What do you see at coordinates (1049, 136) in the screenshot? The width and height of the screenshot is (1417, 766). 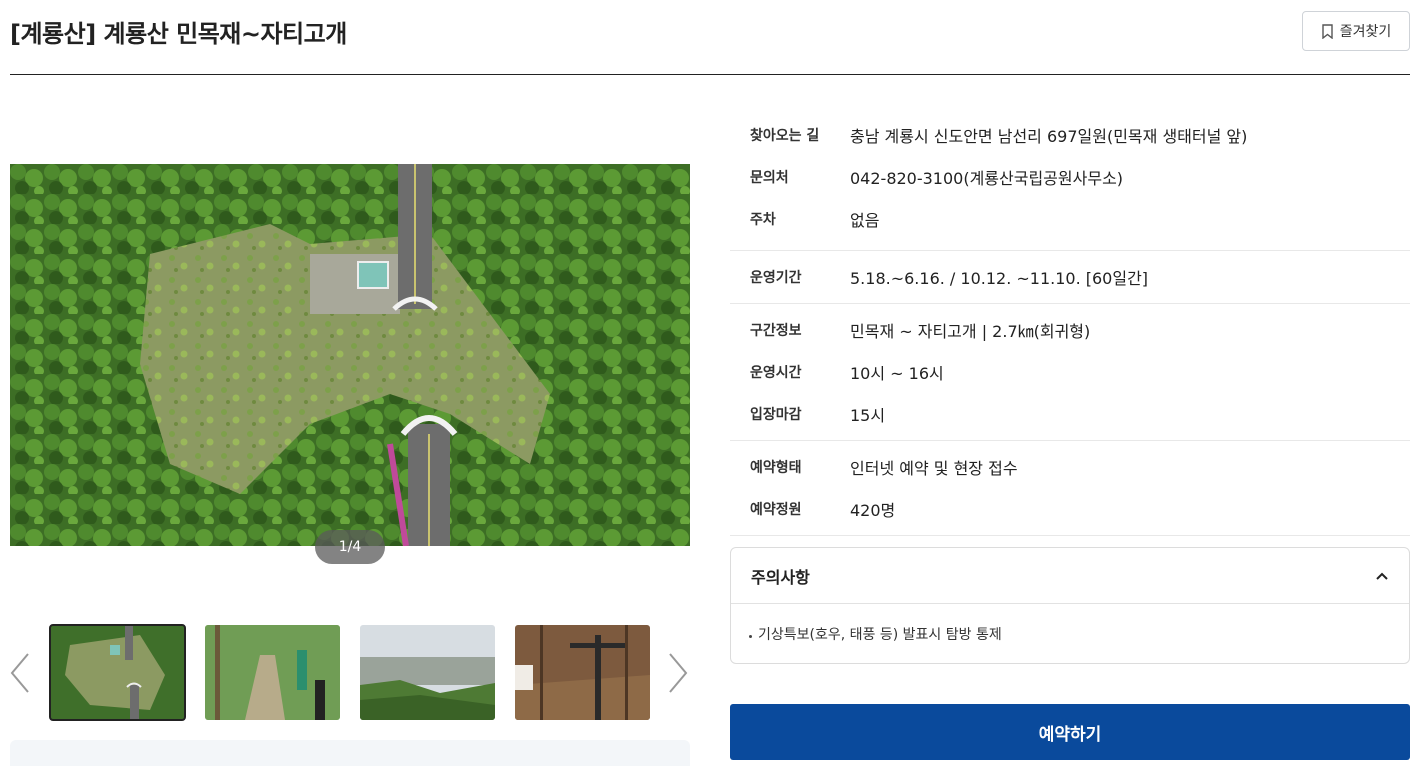 I see `info-value: 충남 계룡시 신도안면 남선리 697일원(민목재 생태터널 앞)` at bounding box center [1049, 136].